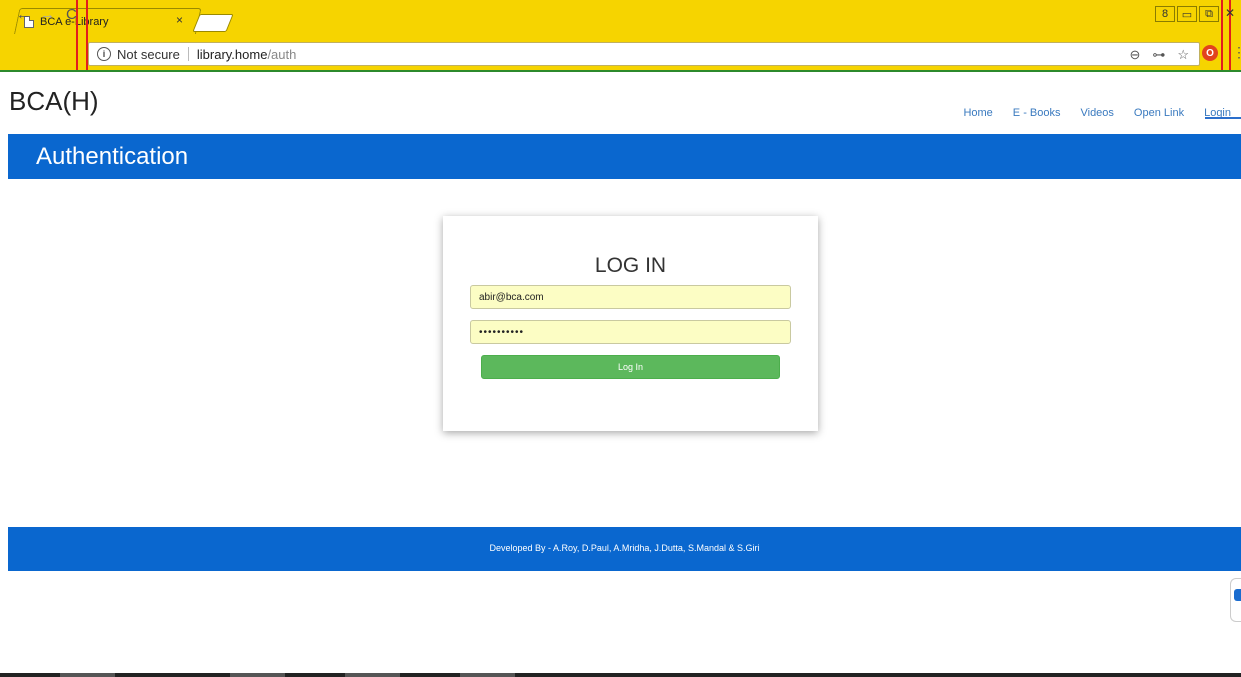  Describe the element at coordinates (630, 297) in the screenshot. I see `email-field` at that location.